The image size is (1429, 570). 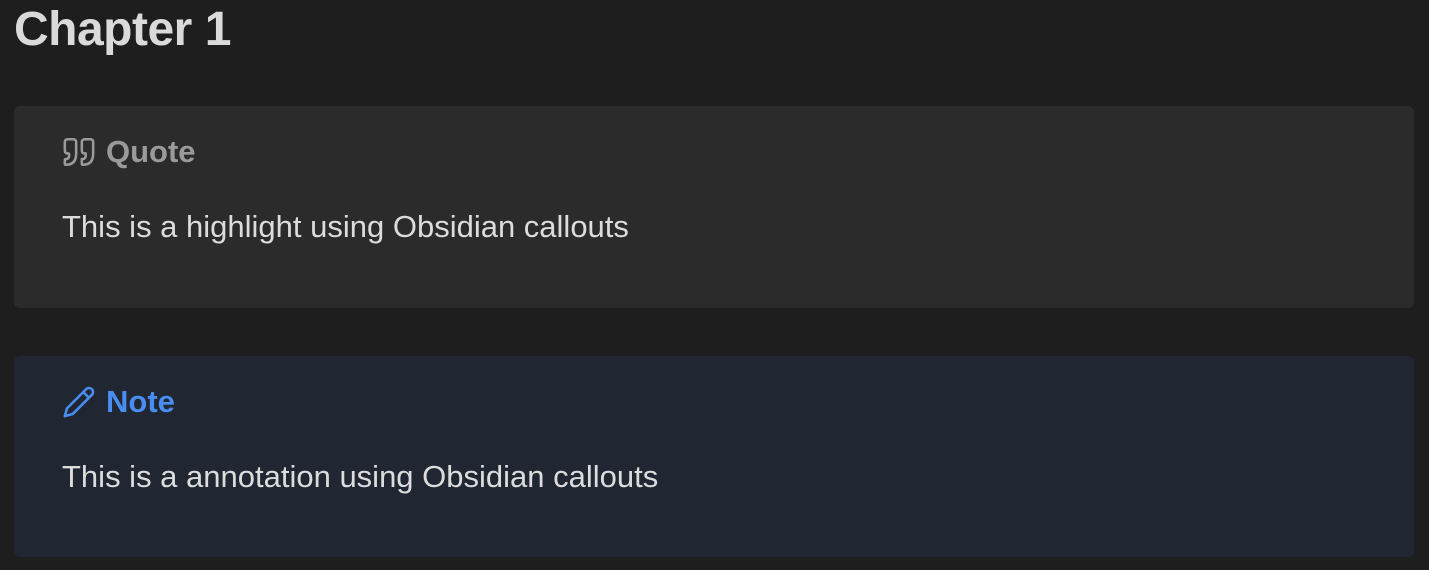 I want to click on pencil-icon, so click(x=79, y=402).